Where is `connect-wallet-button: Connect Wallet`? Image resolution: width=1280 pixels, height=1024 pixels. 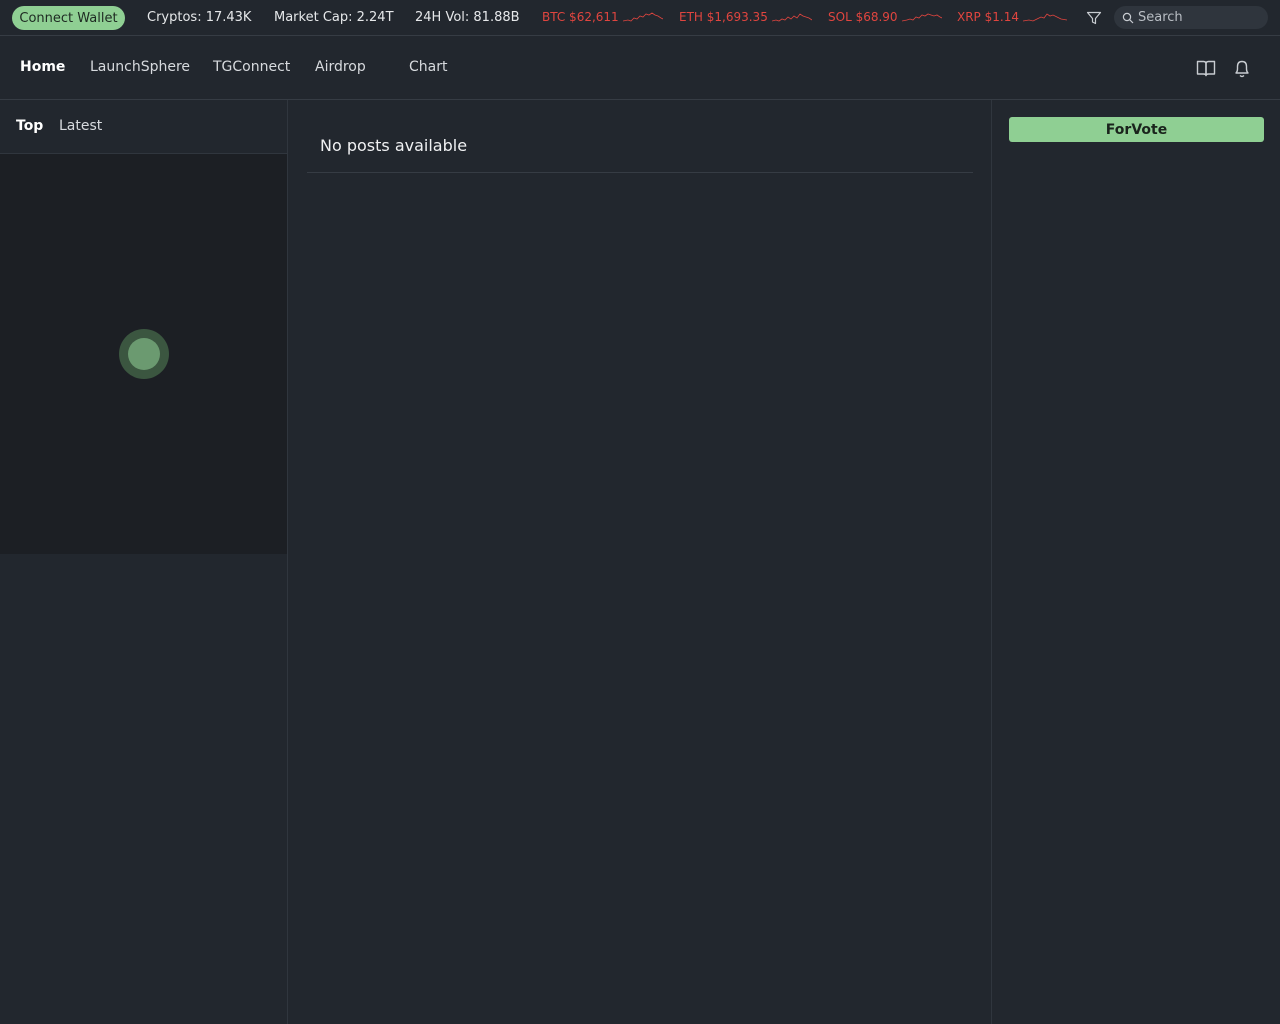
connect-wallet-button: Connect Wallet is located at coordinates (68, 18).